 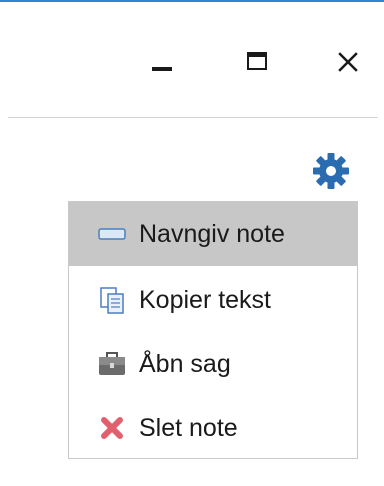 I want to click on menu-item-open-case: Åbn sag, so click(x=213, y=364).